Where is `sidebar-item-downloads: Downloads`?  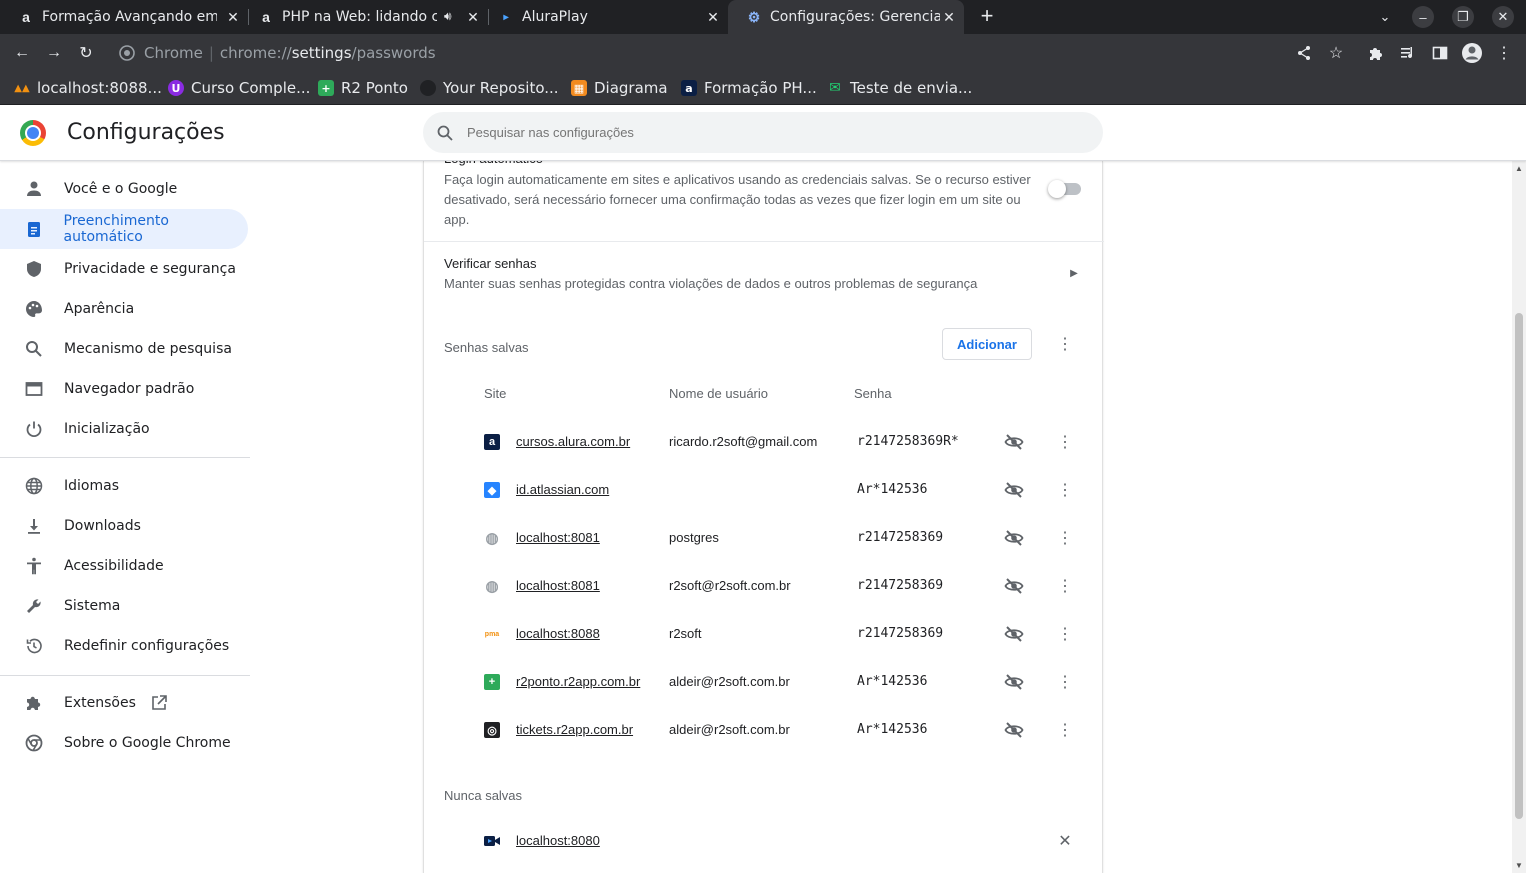 sidebar-item-downloads: Downloads is located at coordinates (124, 526).